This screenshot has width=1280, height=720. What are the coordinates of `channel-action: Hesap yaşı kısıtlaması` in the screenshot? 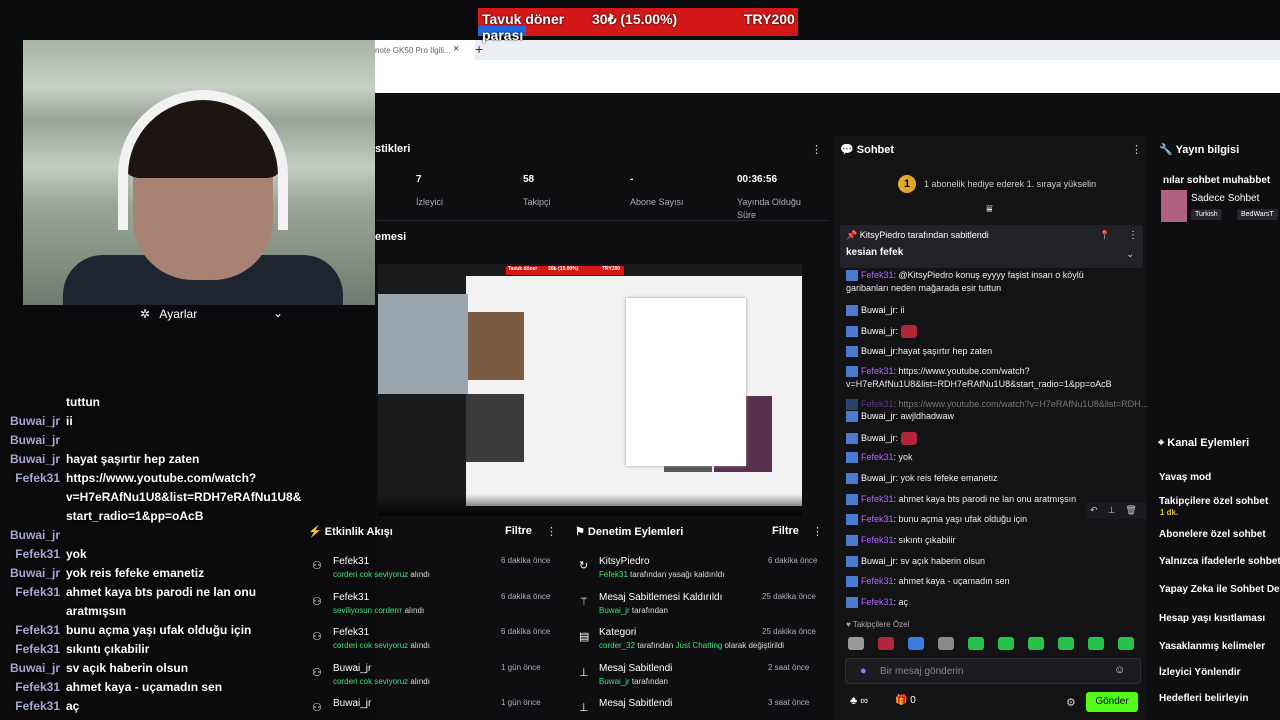 It's located at (1212, 618).